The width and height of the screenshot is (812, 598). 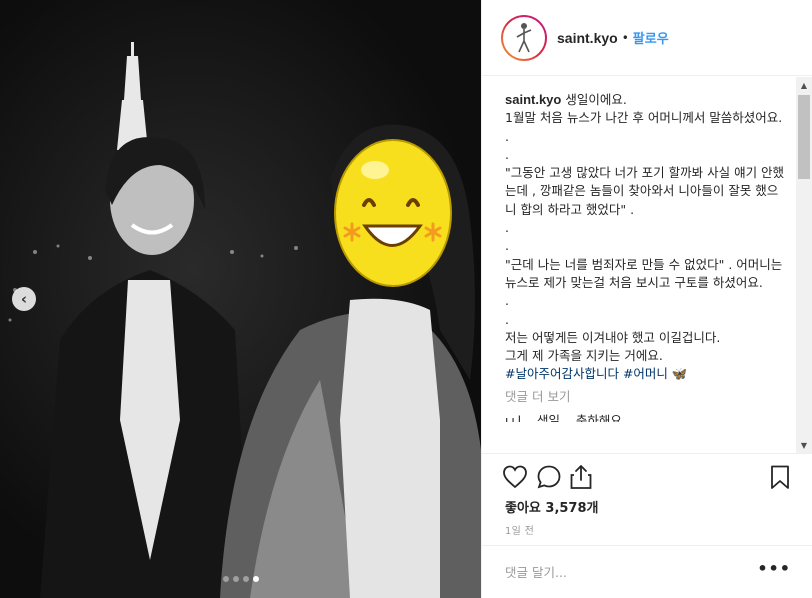 I want to click on post-actions-bar, so click(x=647, y=476).